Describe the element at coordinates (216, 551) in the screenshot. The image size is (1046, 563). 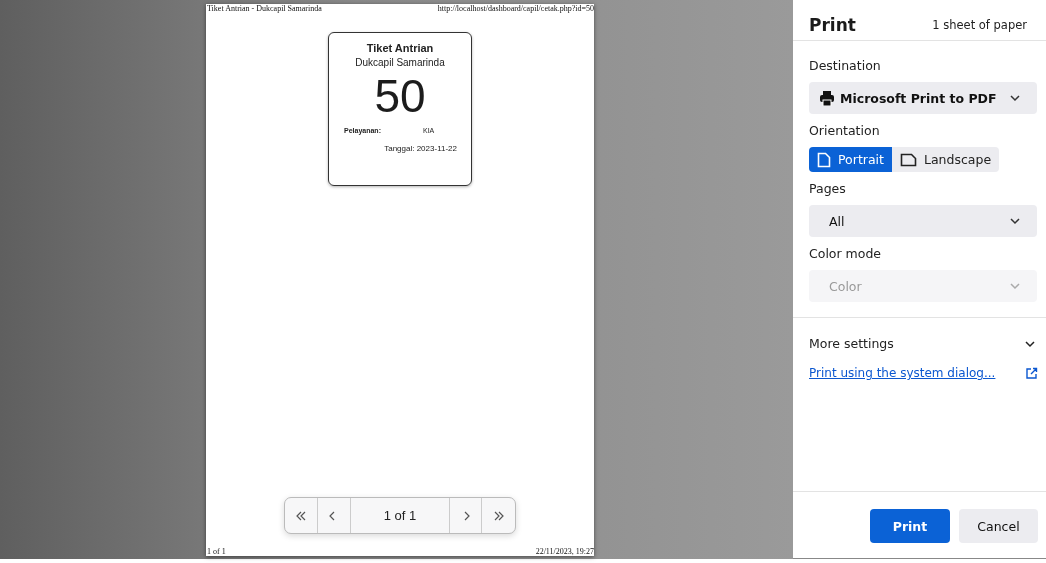
I see `page-footer-count: 1 of 1` at that location.